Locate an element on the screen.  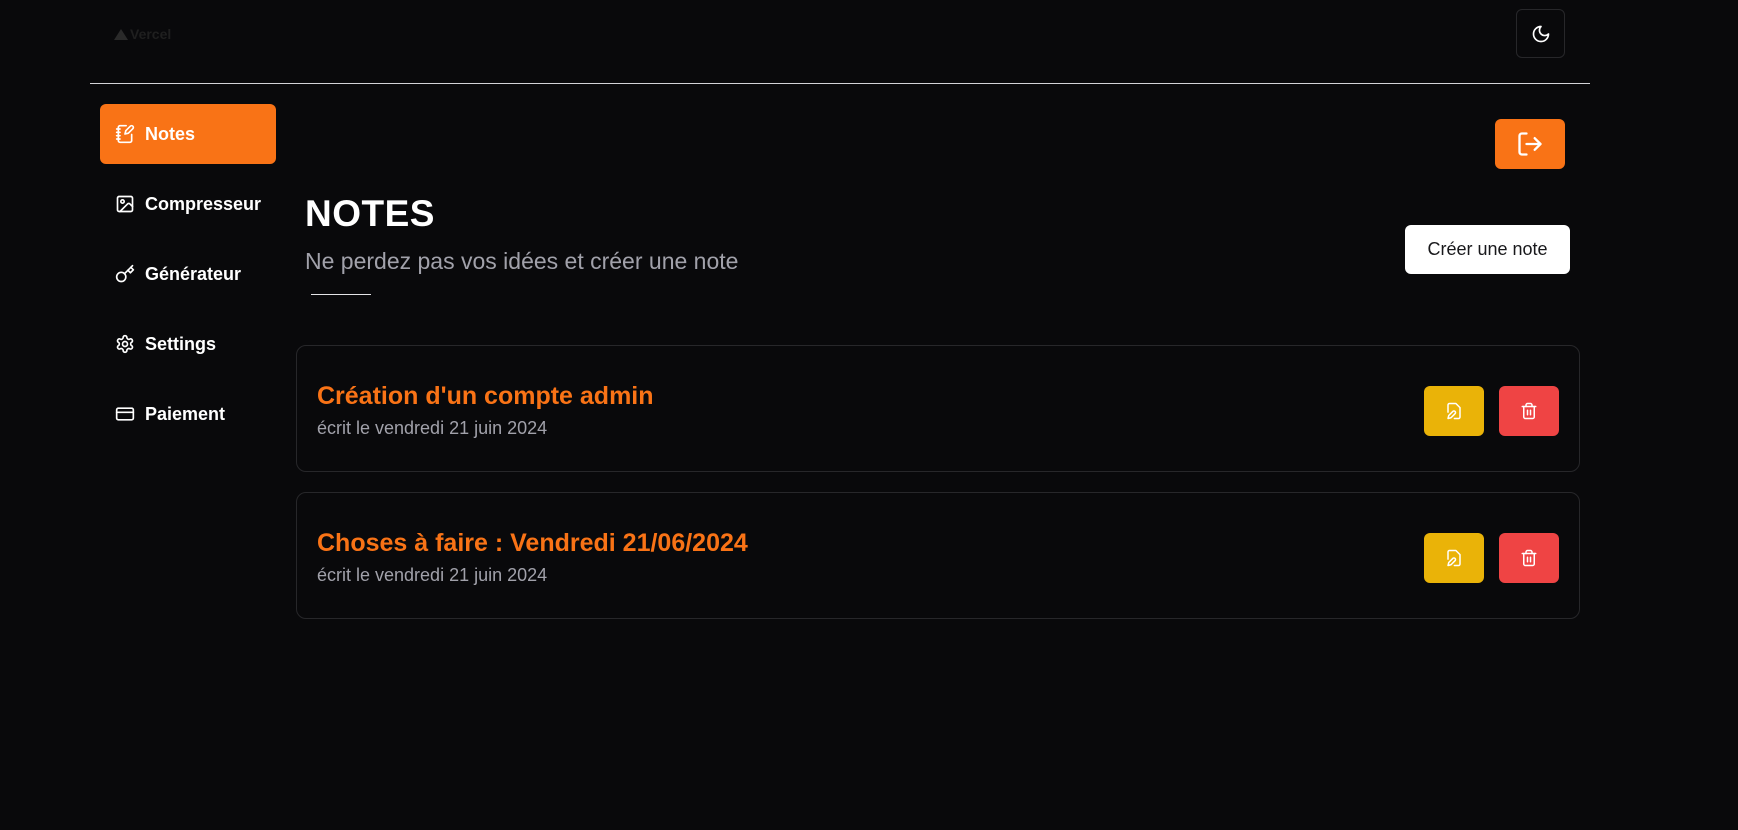
sidebar-item-label: Notes is located at coordinates (170, 133).